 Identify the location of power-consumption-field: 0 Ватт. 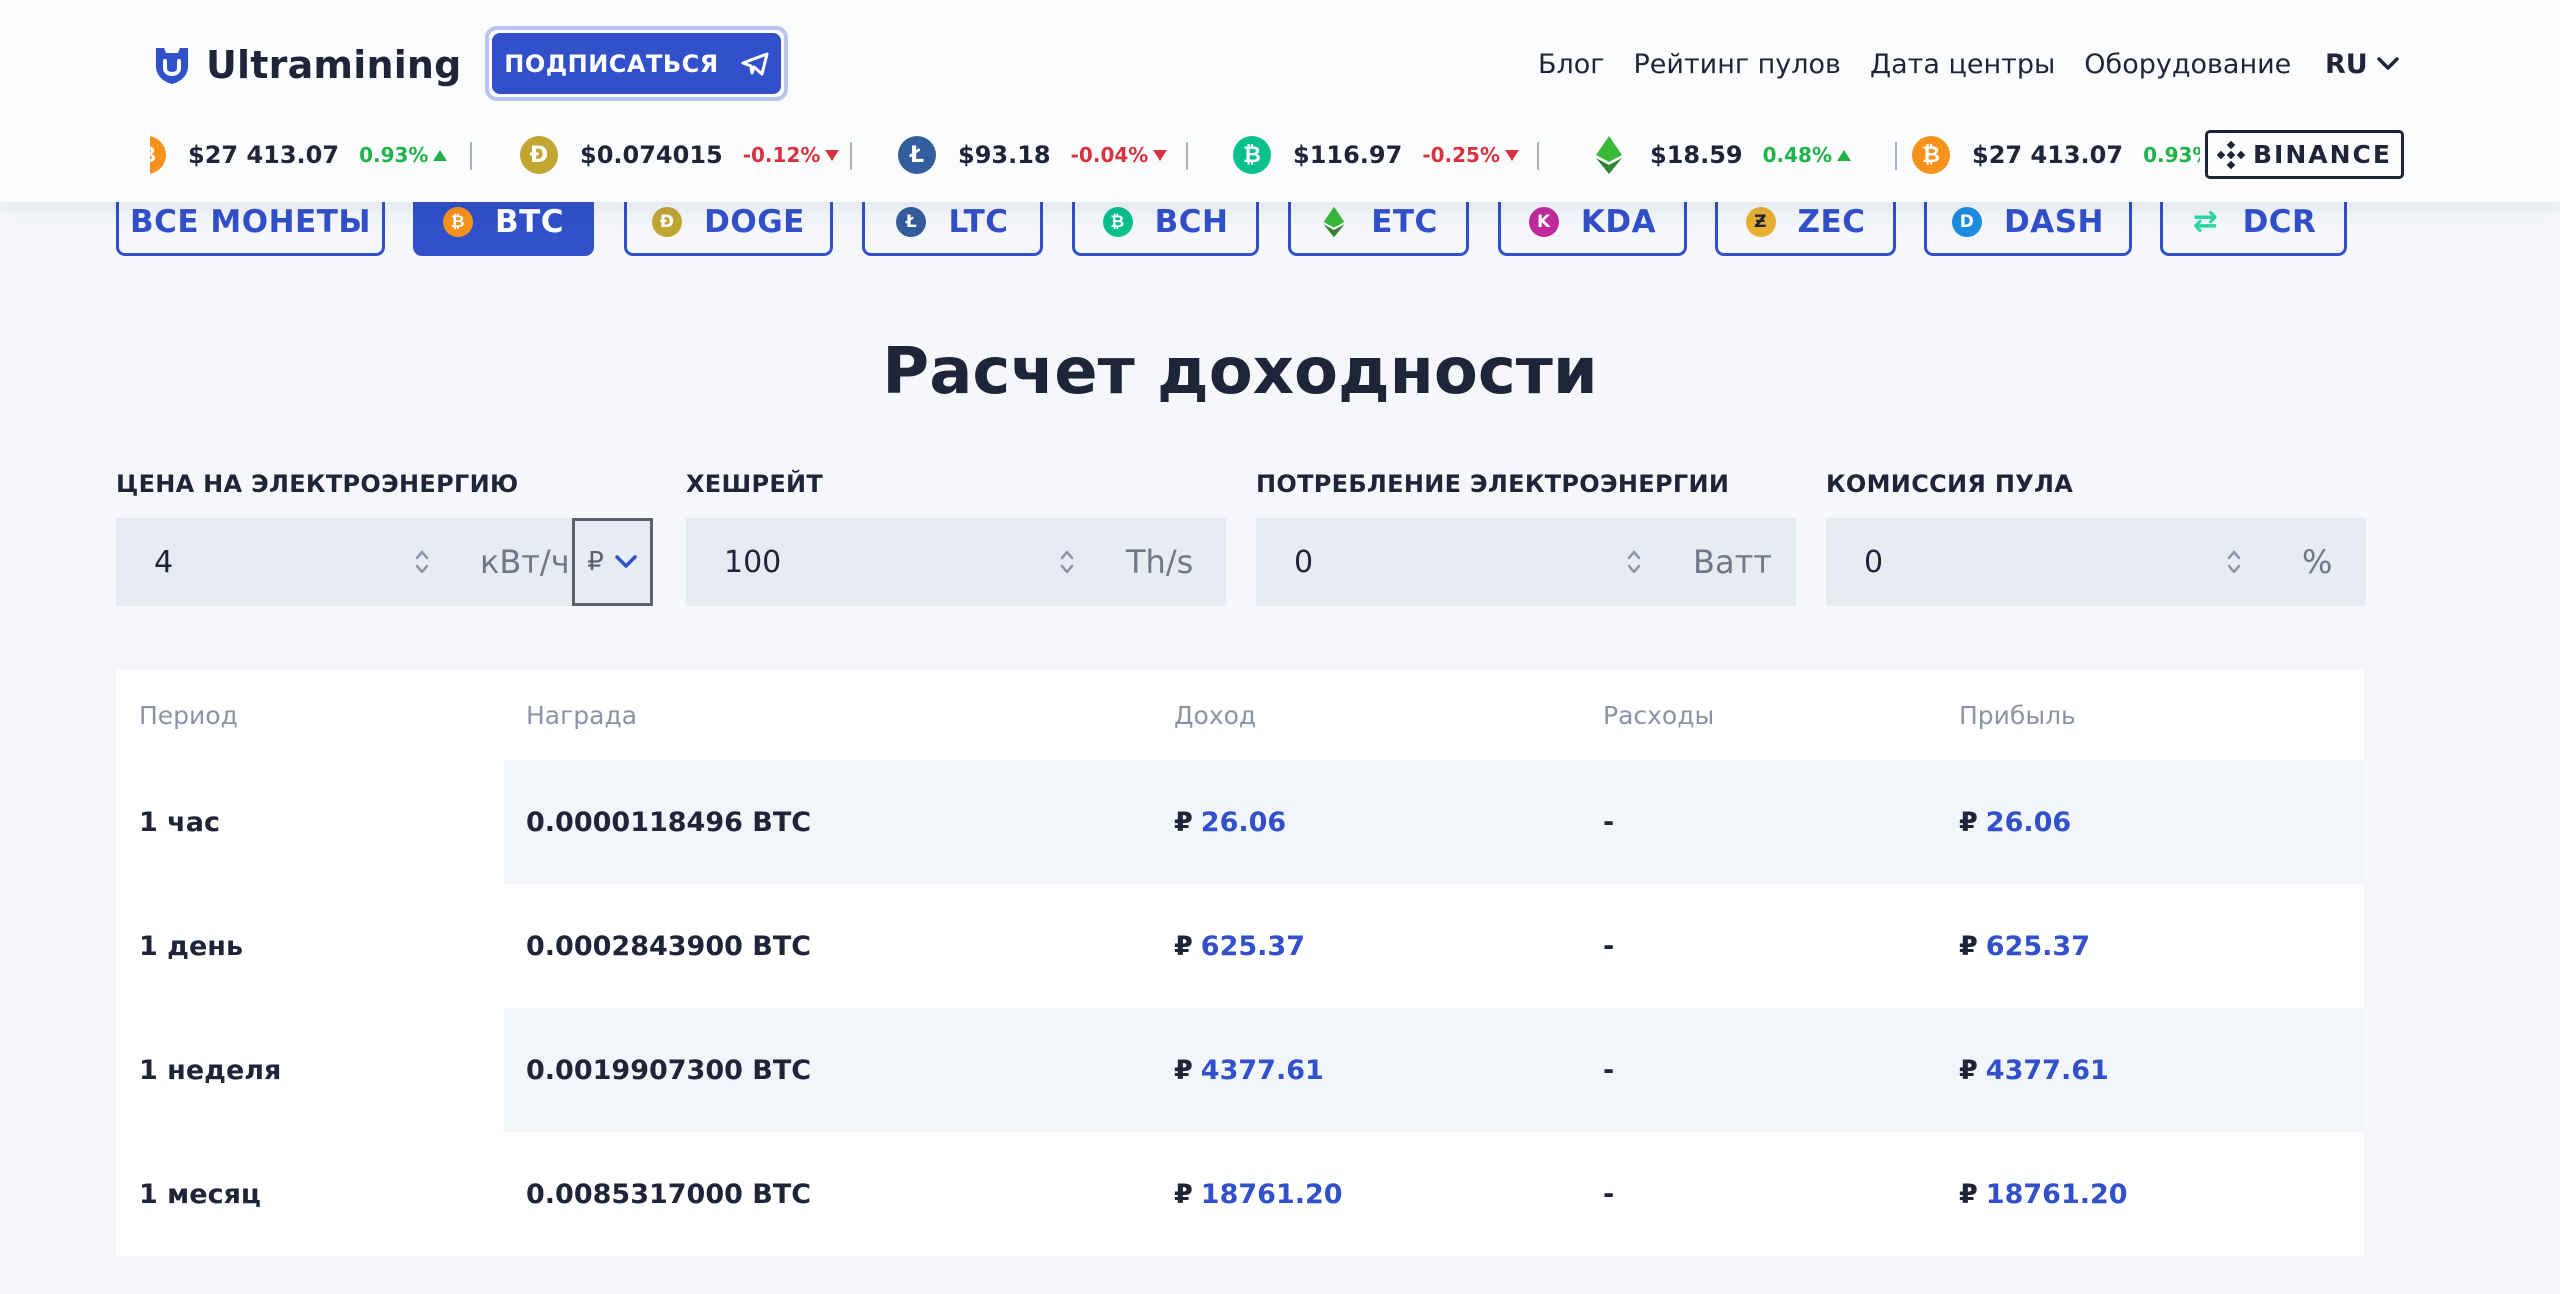
(1526, 562).